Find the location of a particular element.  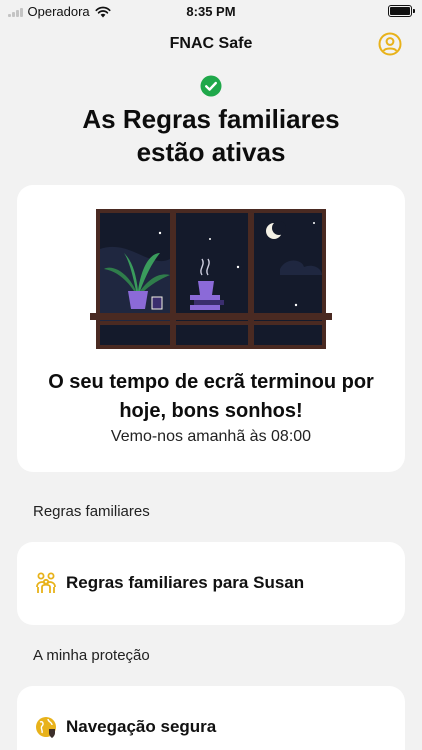

status-time: 8:35 PM is located at coordinates (211, 11).